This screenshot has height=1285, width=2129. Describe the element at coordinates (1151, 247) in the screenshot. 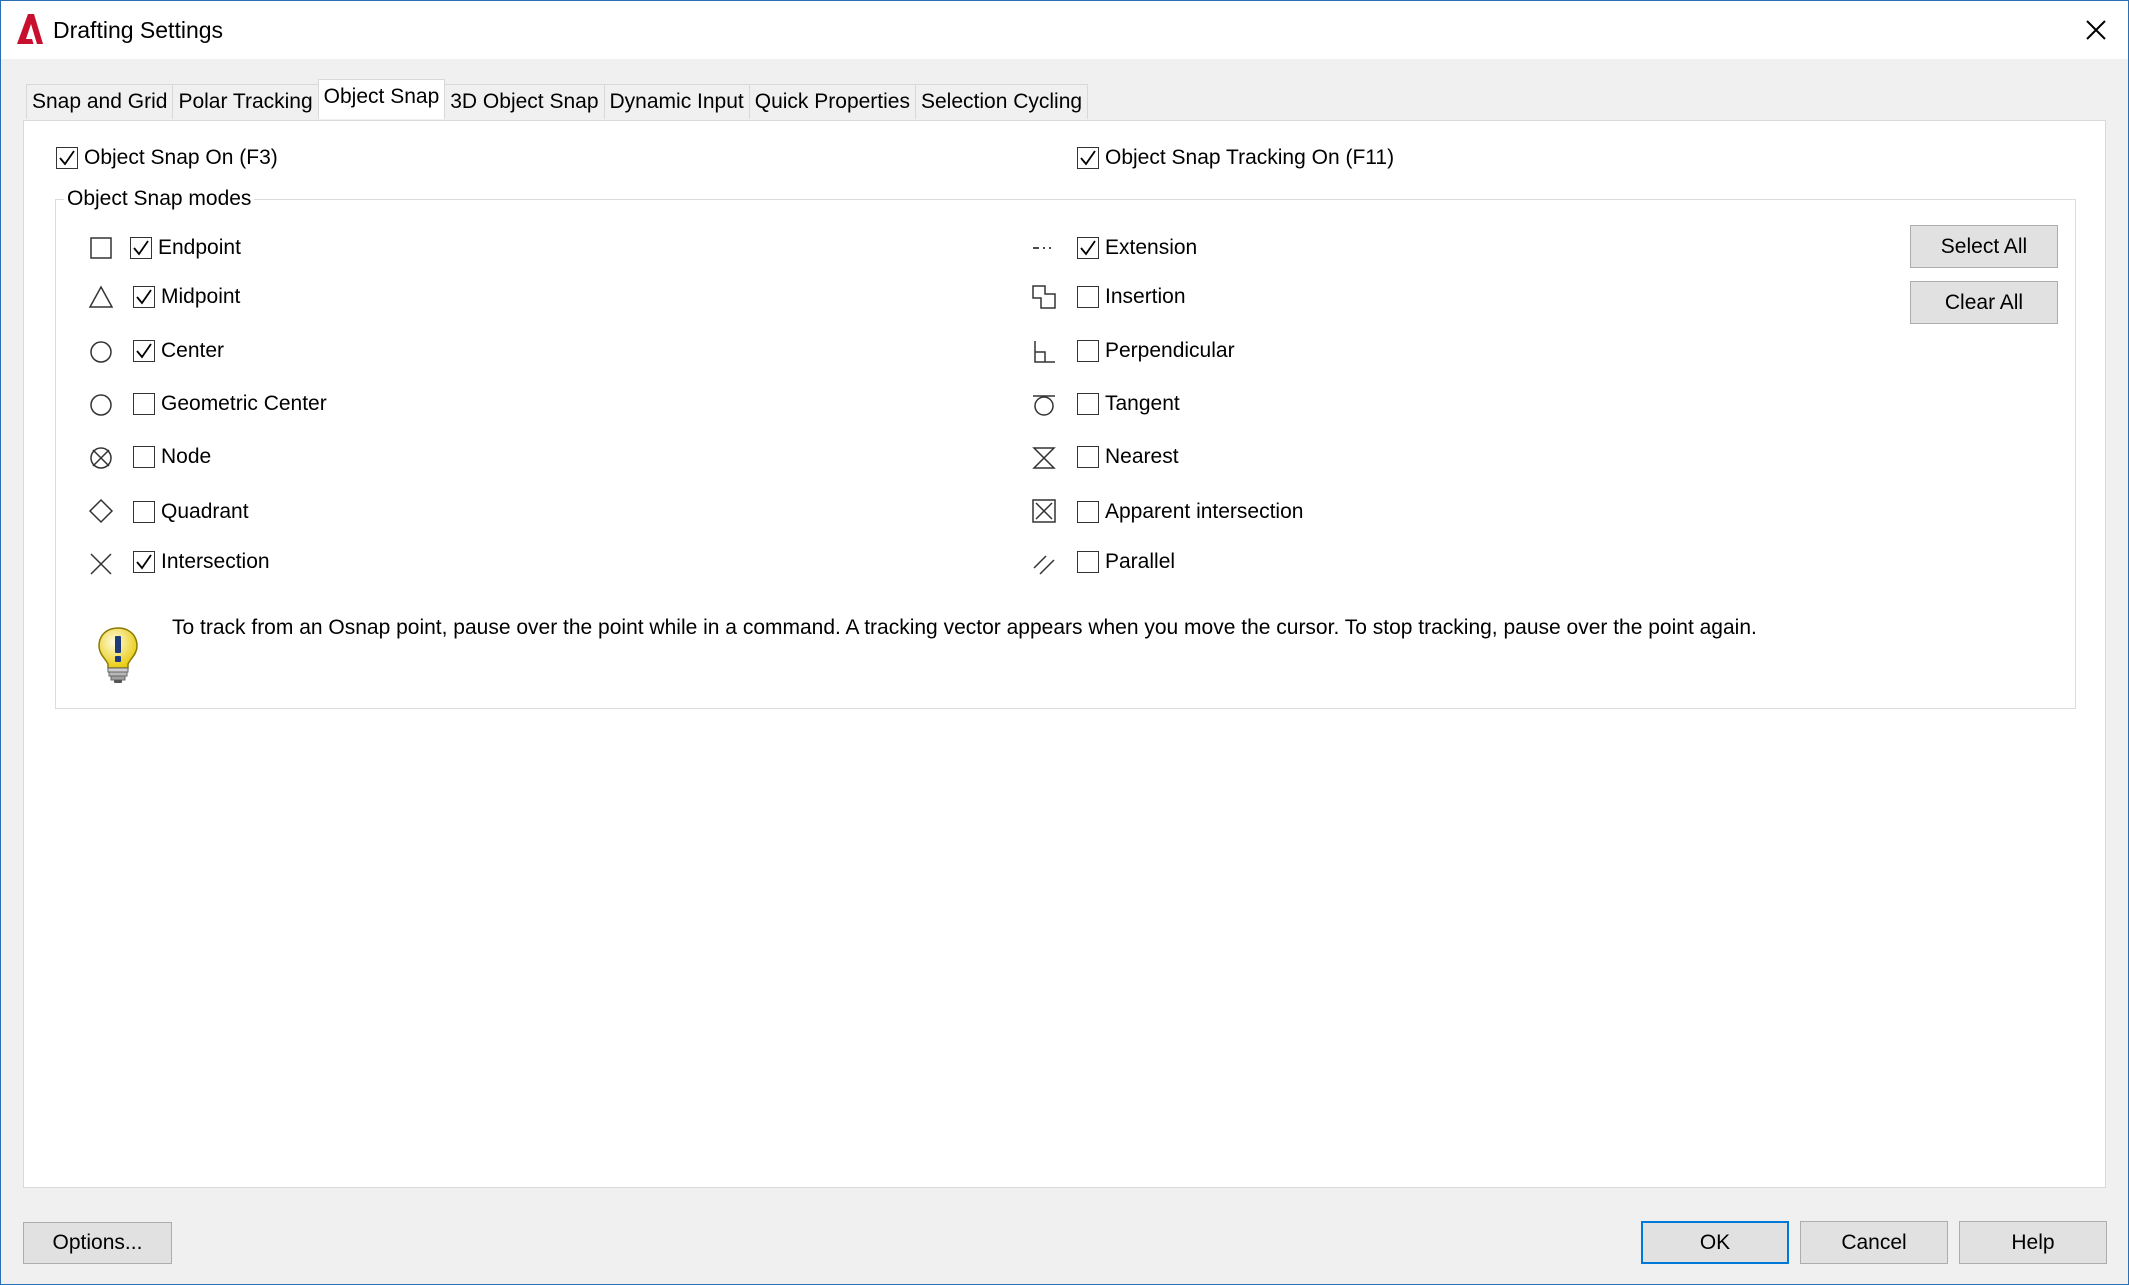

I see `checkbox-label: Extension` at that location.